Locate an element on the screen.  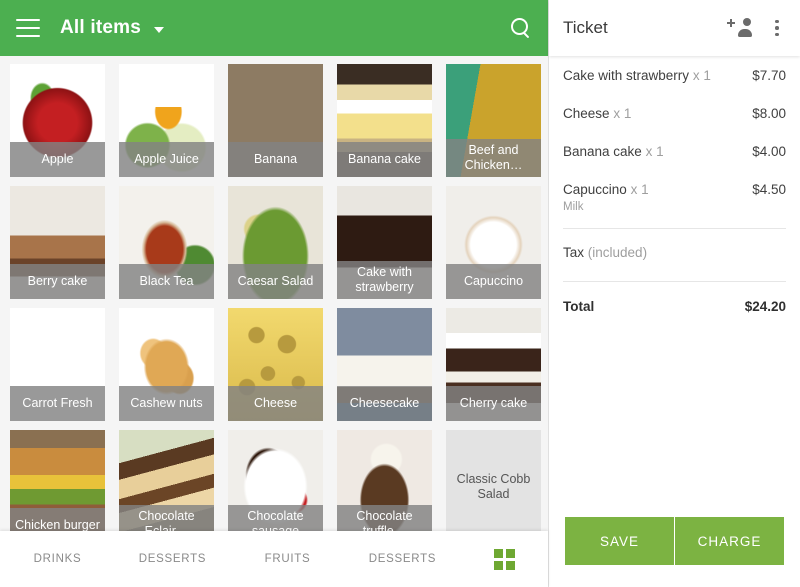
ticket-line-name: Banana cake x 1 is located at coordinates (613, 151).